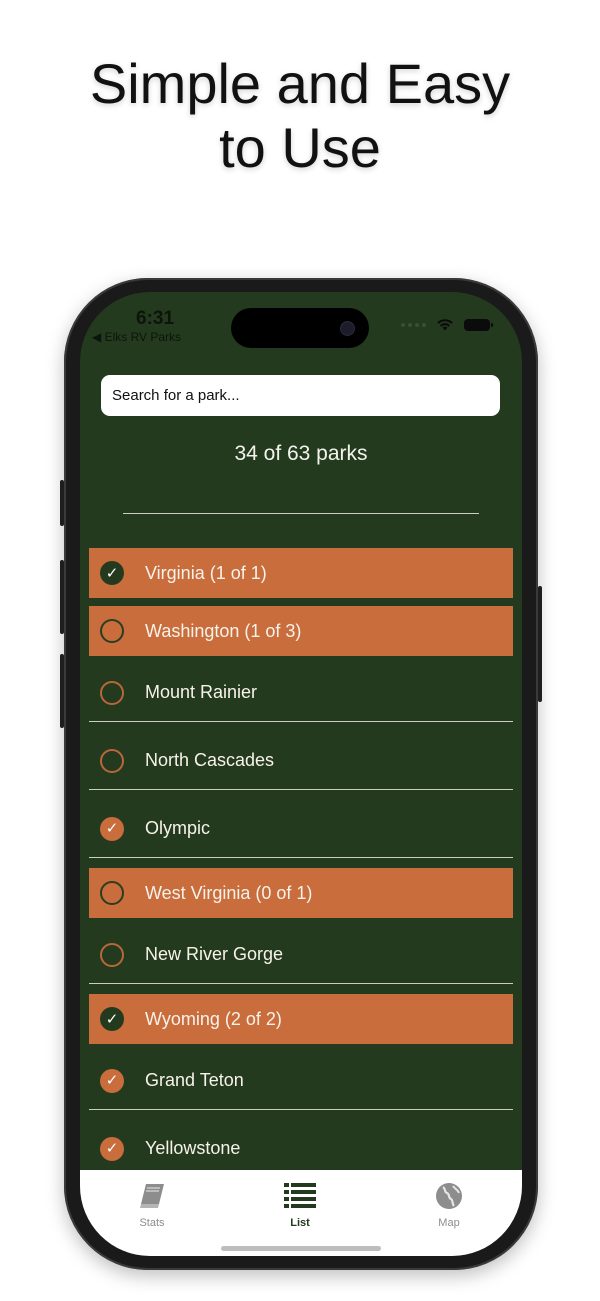 The width and height of the screenshot is (600, 1301). I want to click on volume-up-button, so click(62, 597).